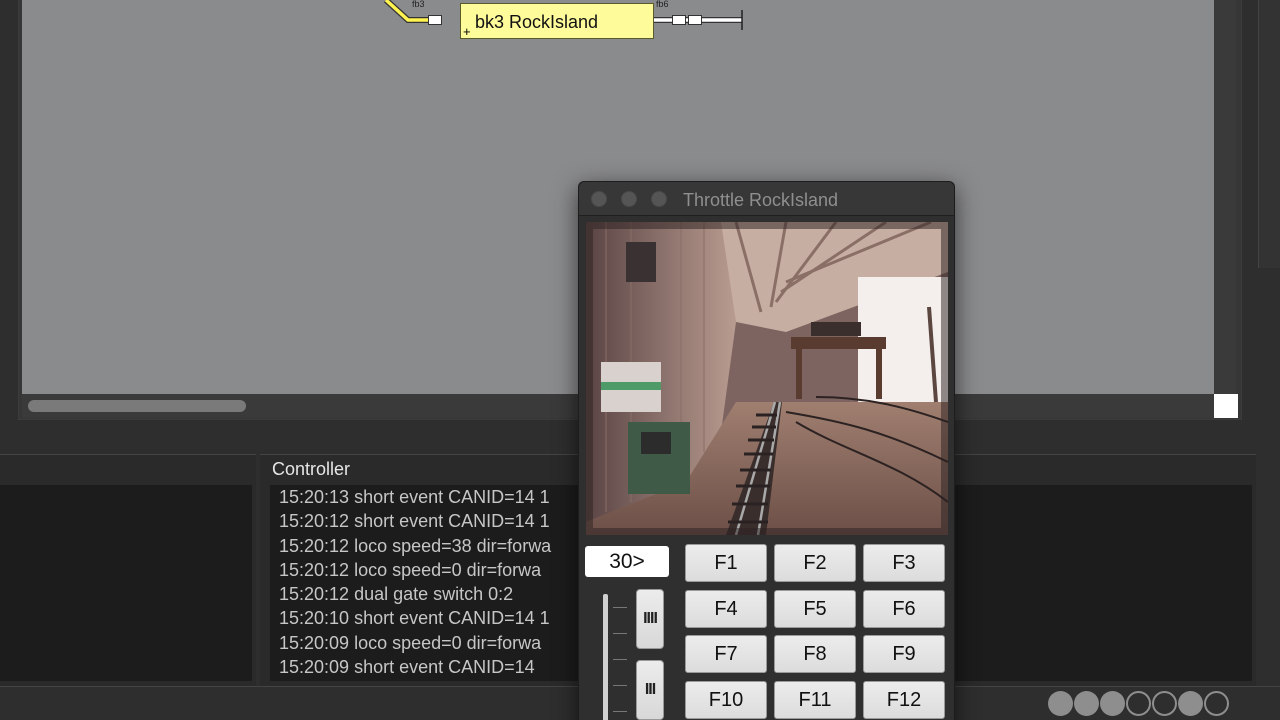 This screenshot has width=1280, height=720. Describe the element at coordinates (904, 608) in the screenshot. I see `function-button-f6: F6` at that location.